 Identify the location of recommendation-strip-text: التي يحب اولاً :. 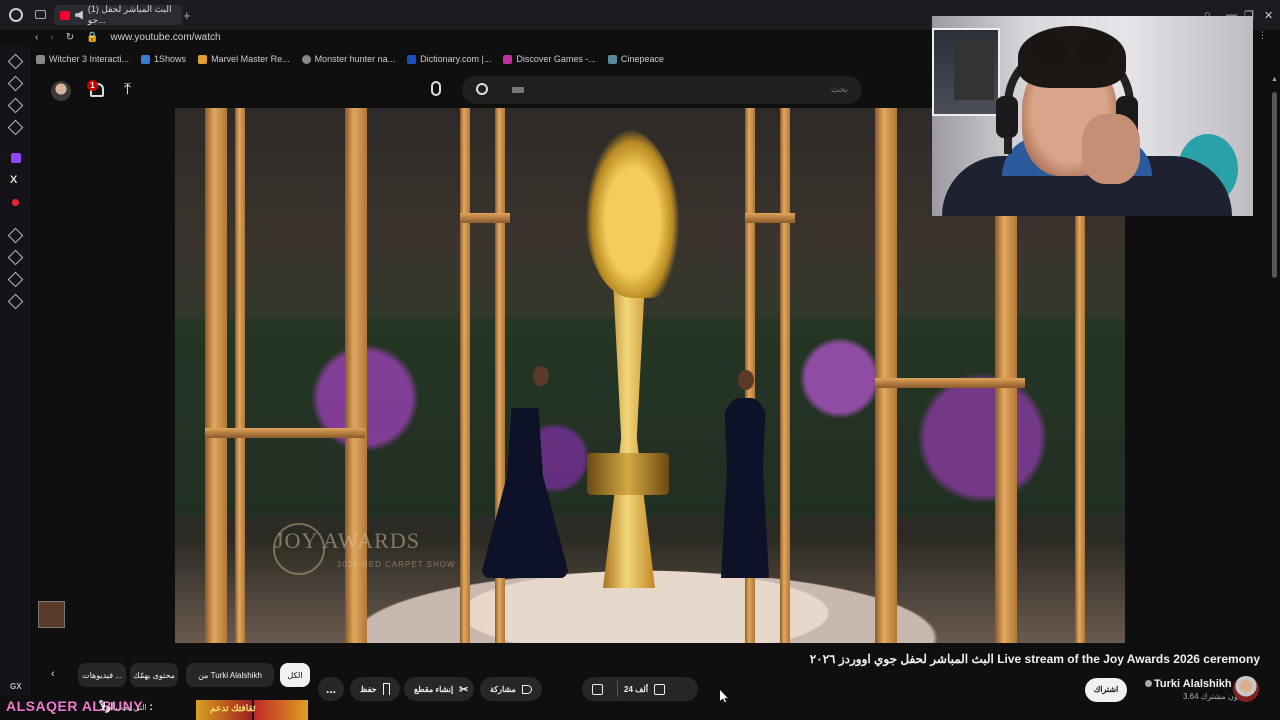
(126, 707).